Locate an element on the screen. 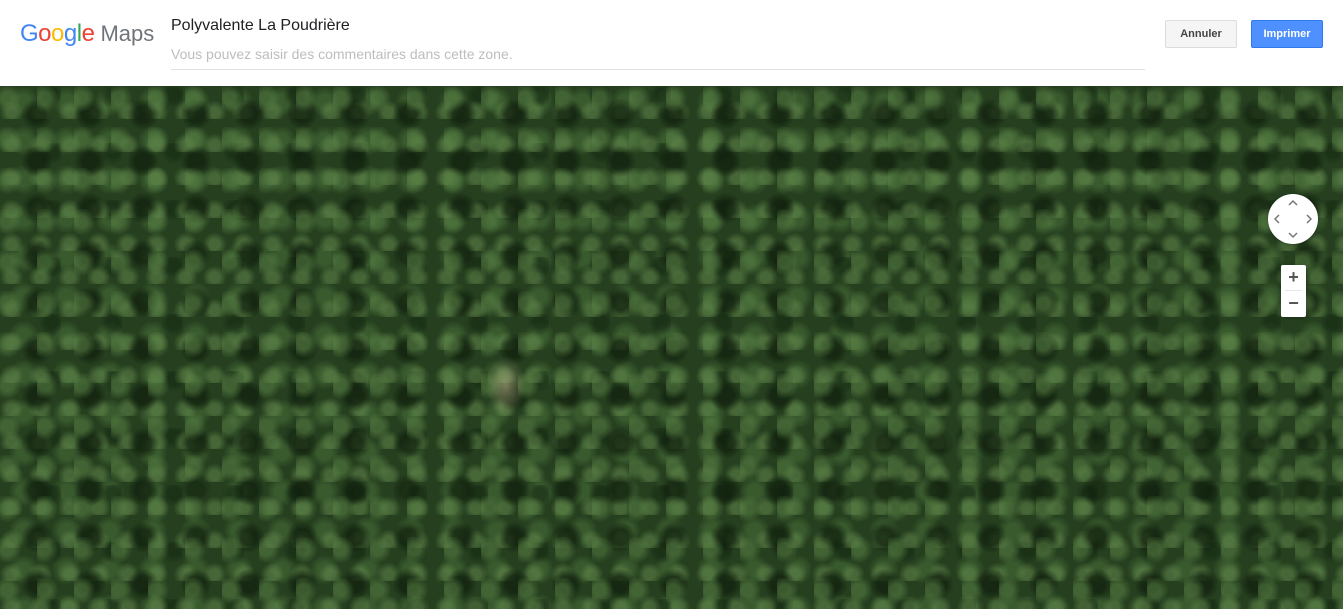 This screenshot has width=1343, height=609. zoom-control: + − is located at coordinates (1293, 291).